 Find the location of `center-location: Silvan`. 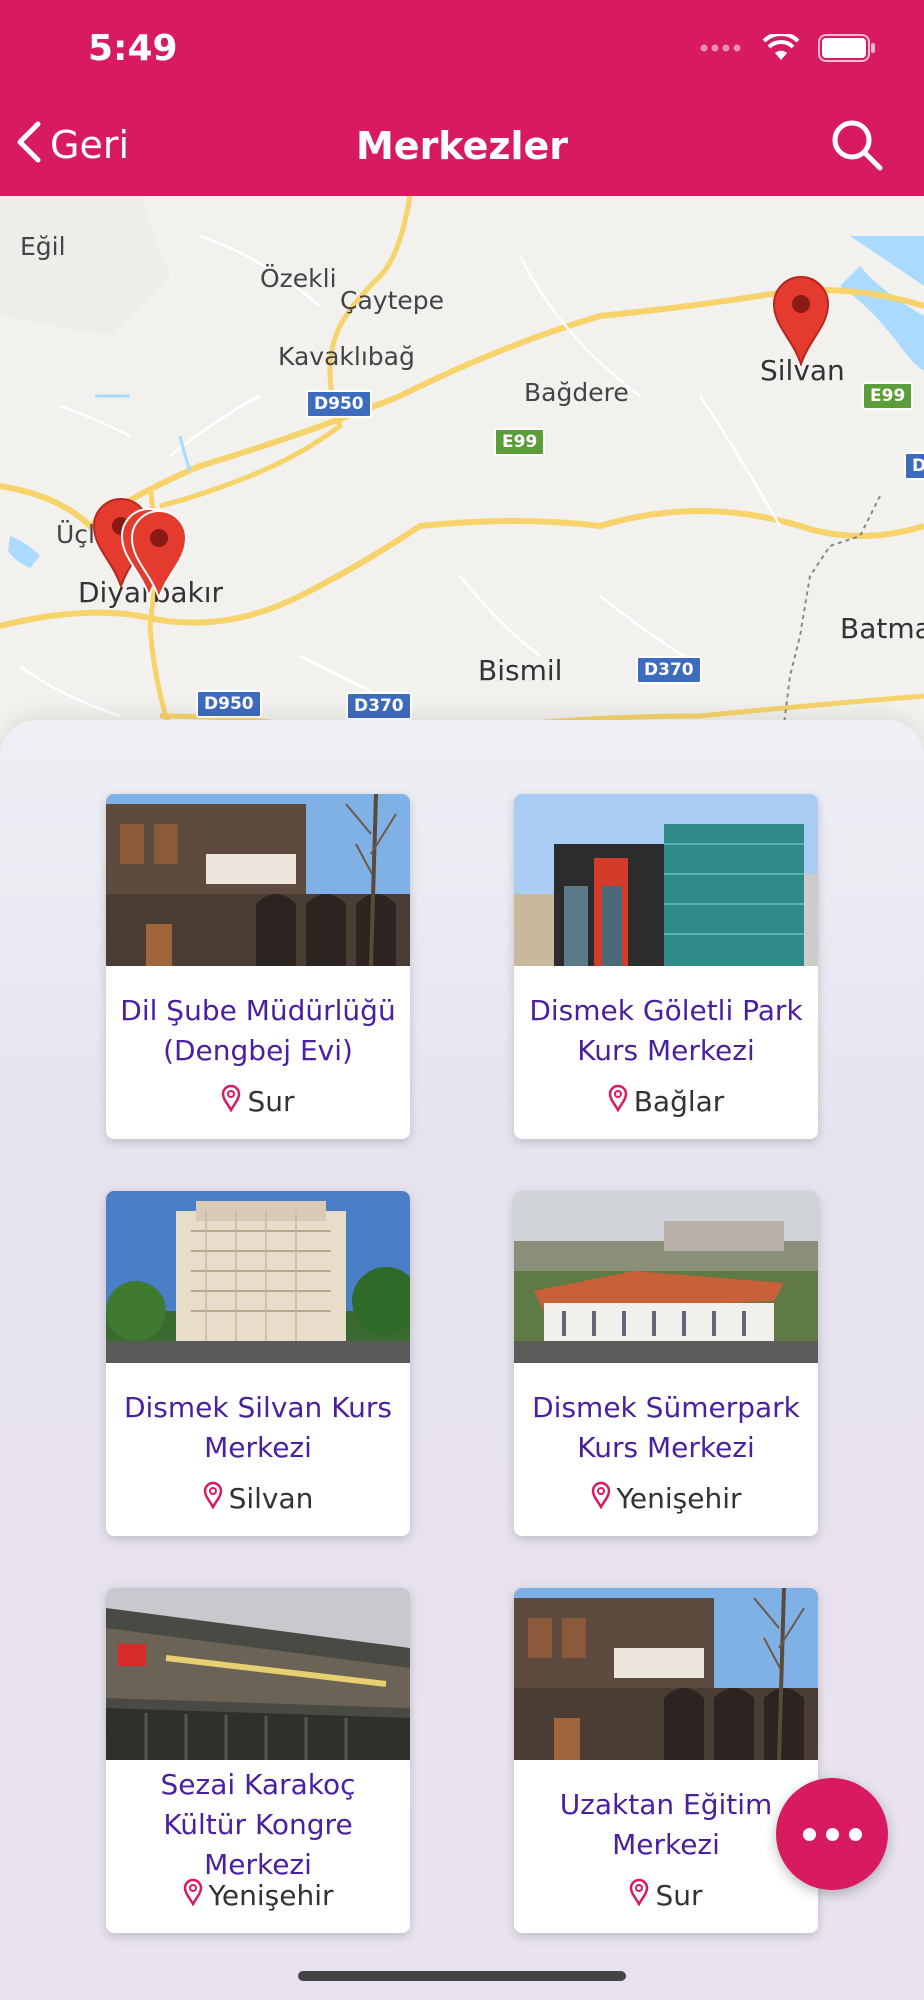

center-location: Silvan is located at coordinates (258, 1498).